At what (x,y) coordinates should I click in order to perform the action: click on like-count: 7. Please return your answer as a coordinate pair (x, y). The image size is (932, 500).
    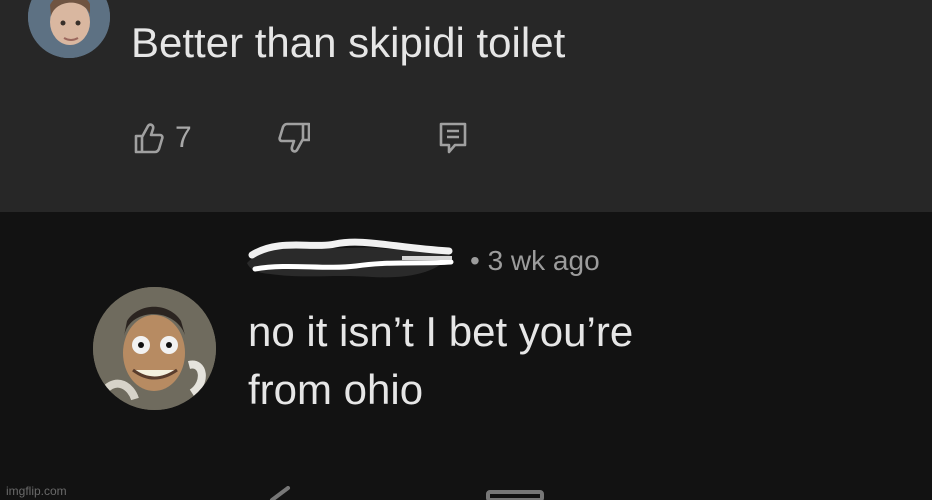
    Looking at the image, I should click on (183, 137).